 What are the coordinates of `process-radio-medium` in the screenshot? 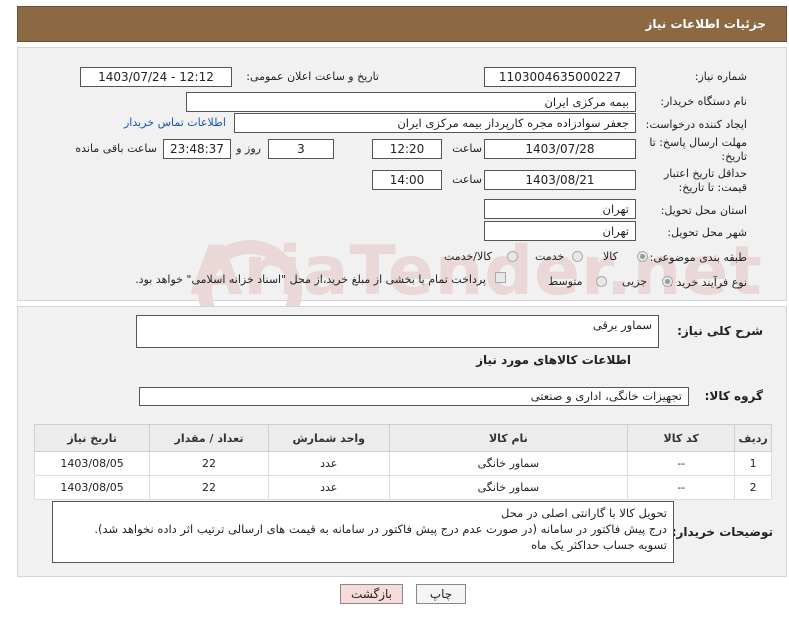 It's located at (601, 281).